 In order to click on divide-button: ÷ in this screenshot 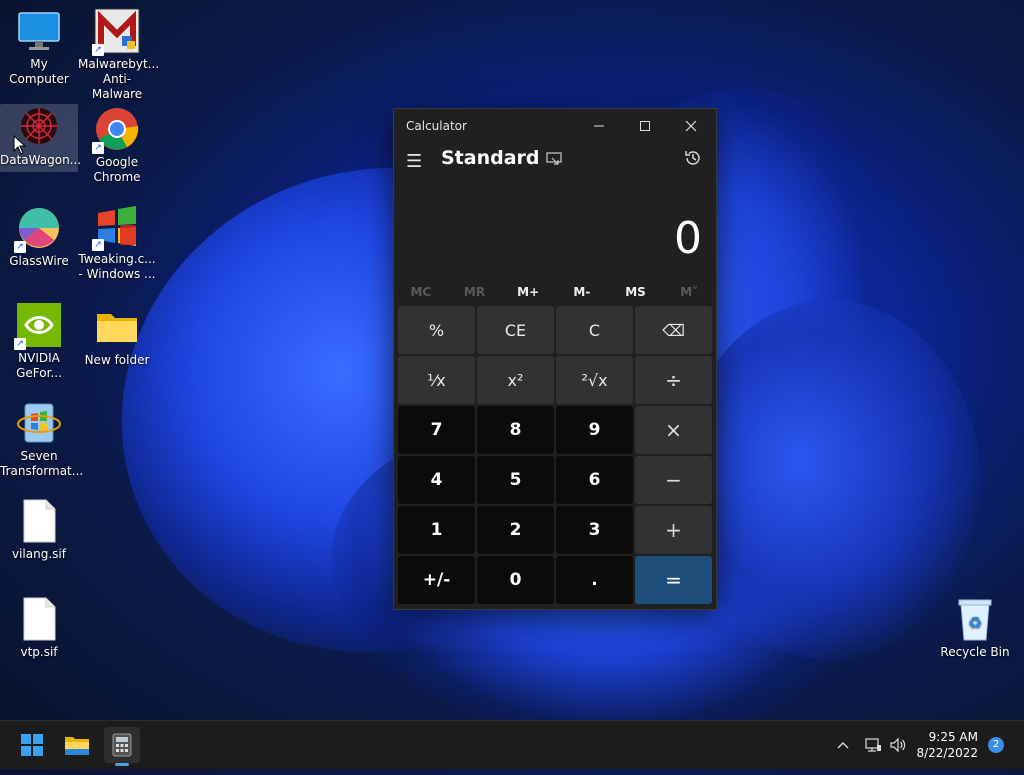, I will do `click(673, 380)`.